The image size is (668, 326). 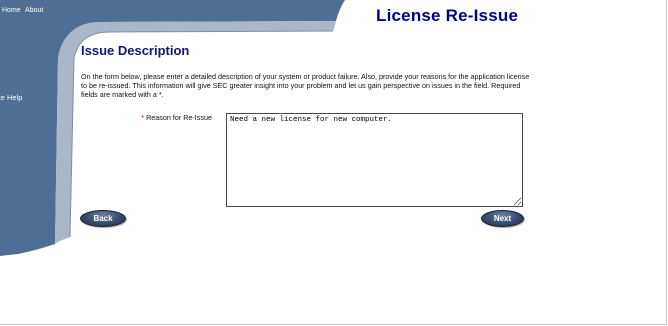 What do you see at coordinates (34, 10) in the screenshot?
I see `nav-about-link: About` at bounding box center [34, 10].